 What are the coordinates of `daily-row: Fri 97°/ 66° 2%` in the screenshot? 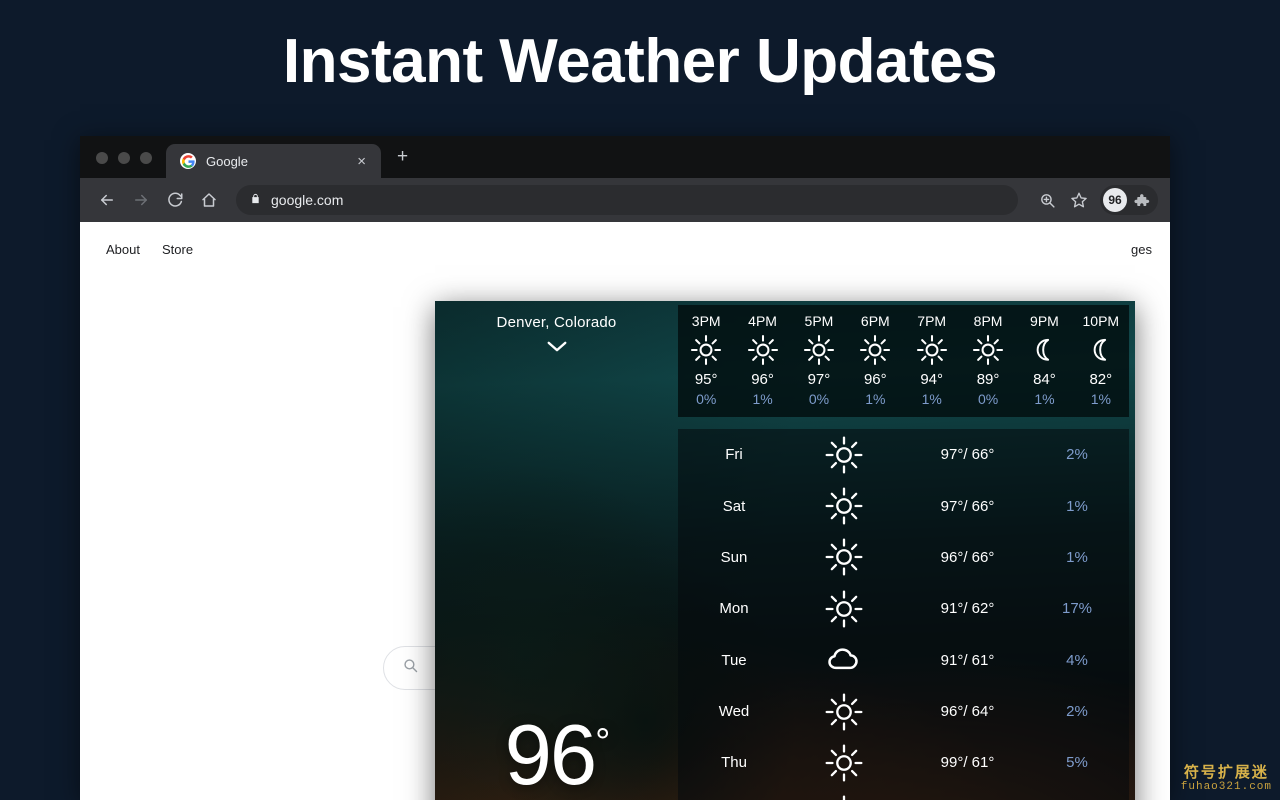 It's located at (903, 454).